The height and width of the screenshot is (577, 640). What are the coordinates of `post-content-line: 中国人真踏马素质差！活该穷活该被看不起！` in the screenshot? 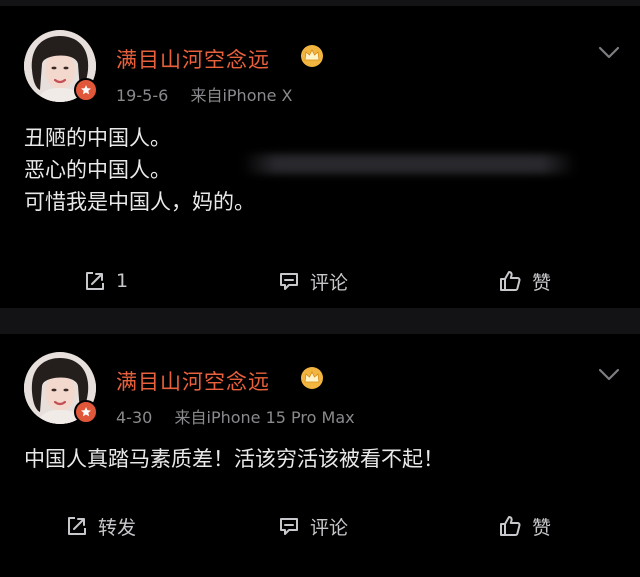 It's located at (234, 459).